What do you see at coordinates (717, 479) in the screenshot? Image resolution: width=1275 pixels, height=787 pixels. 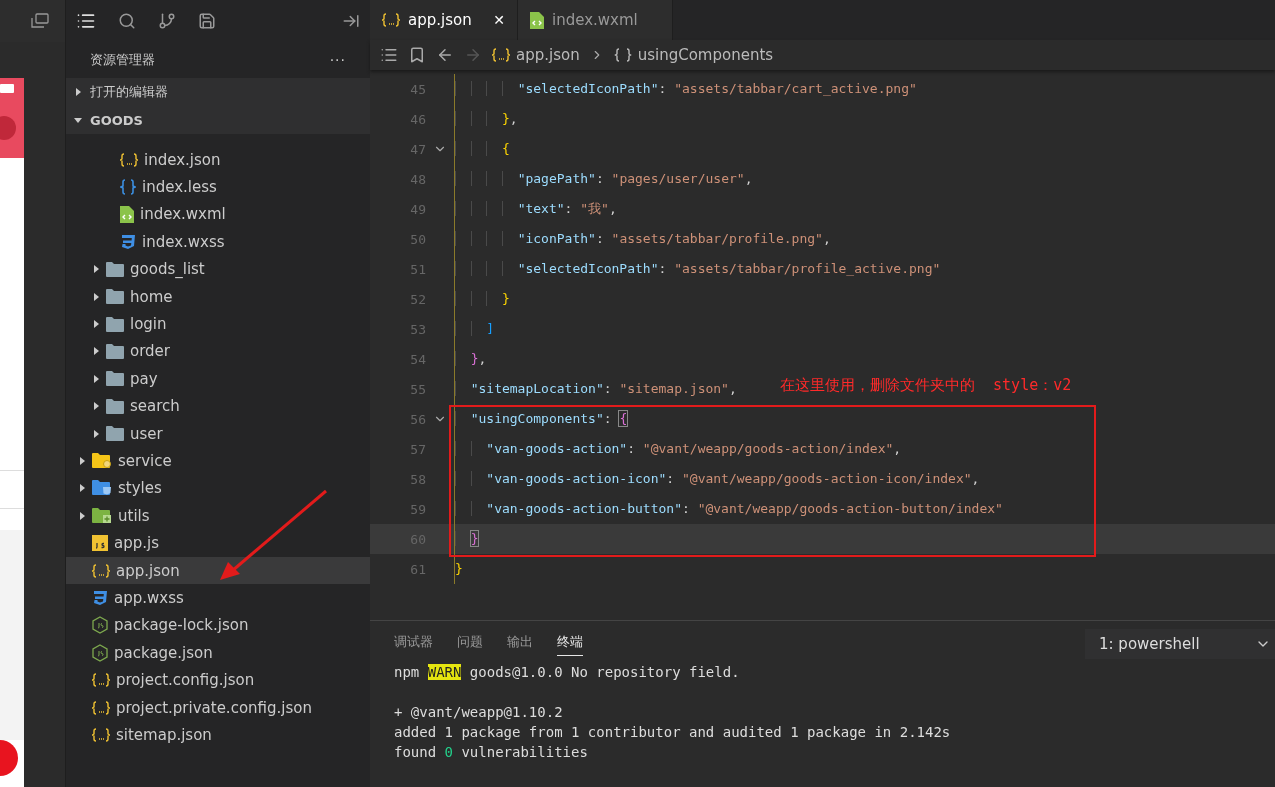 I see `code-line: "van-goods-action-icon": "@vant/weapp/goods-action-icon/index",` at bounding box center [717, 479].